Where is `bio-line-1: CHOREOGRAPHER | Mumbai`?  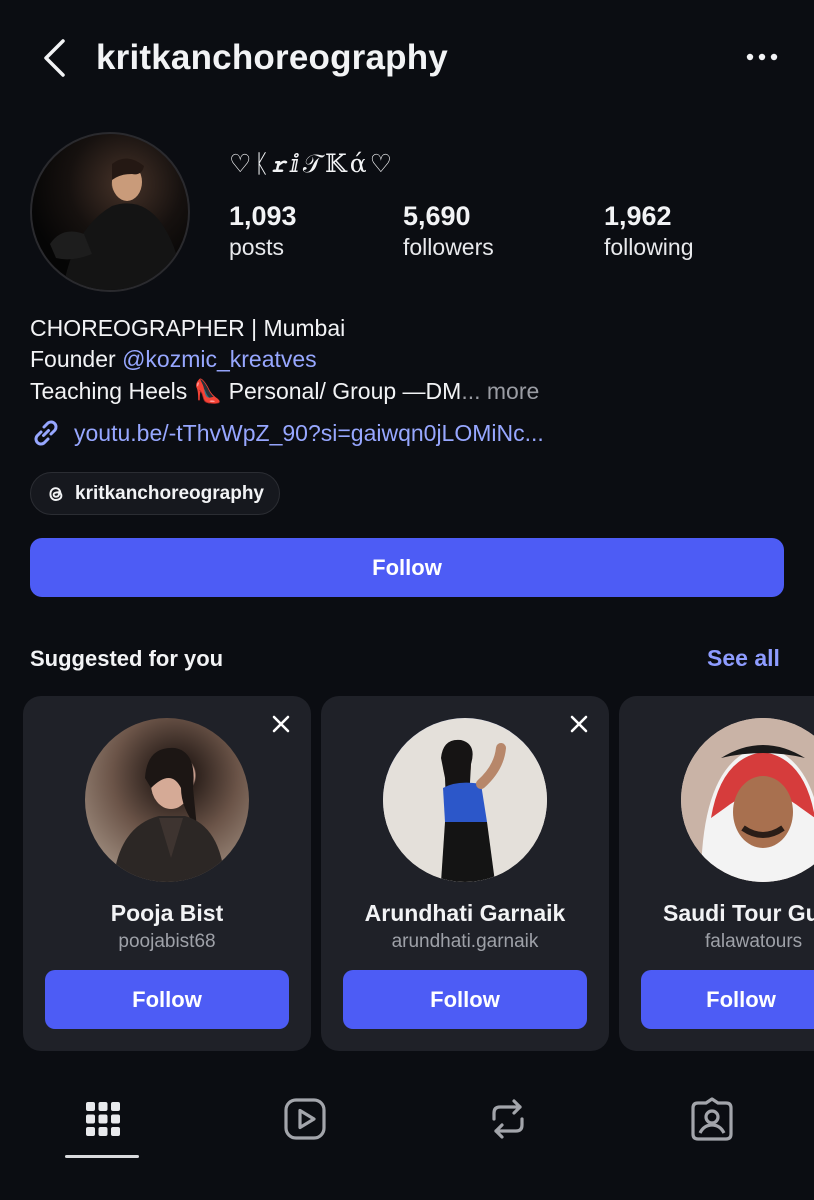 bio-line-1: CHOREOGRAPHER | Mumbai is located at coordinates (188, 328).